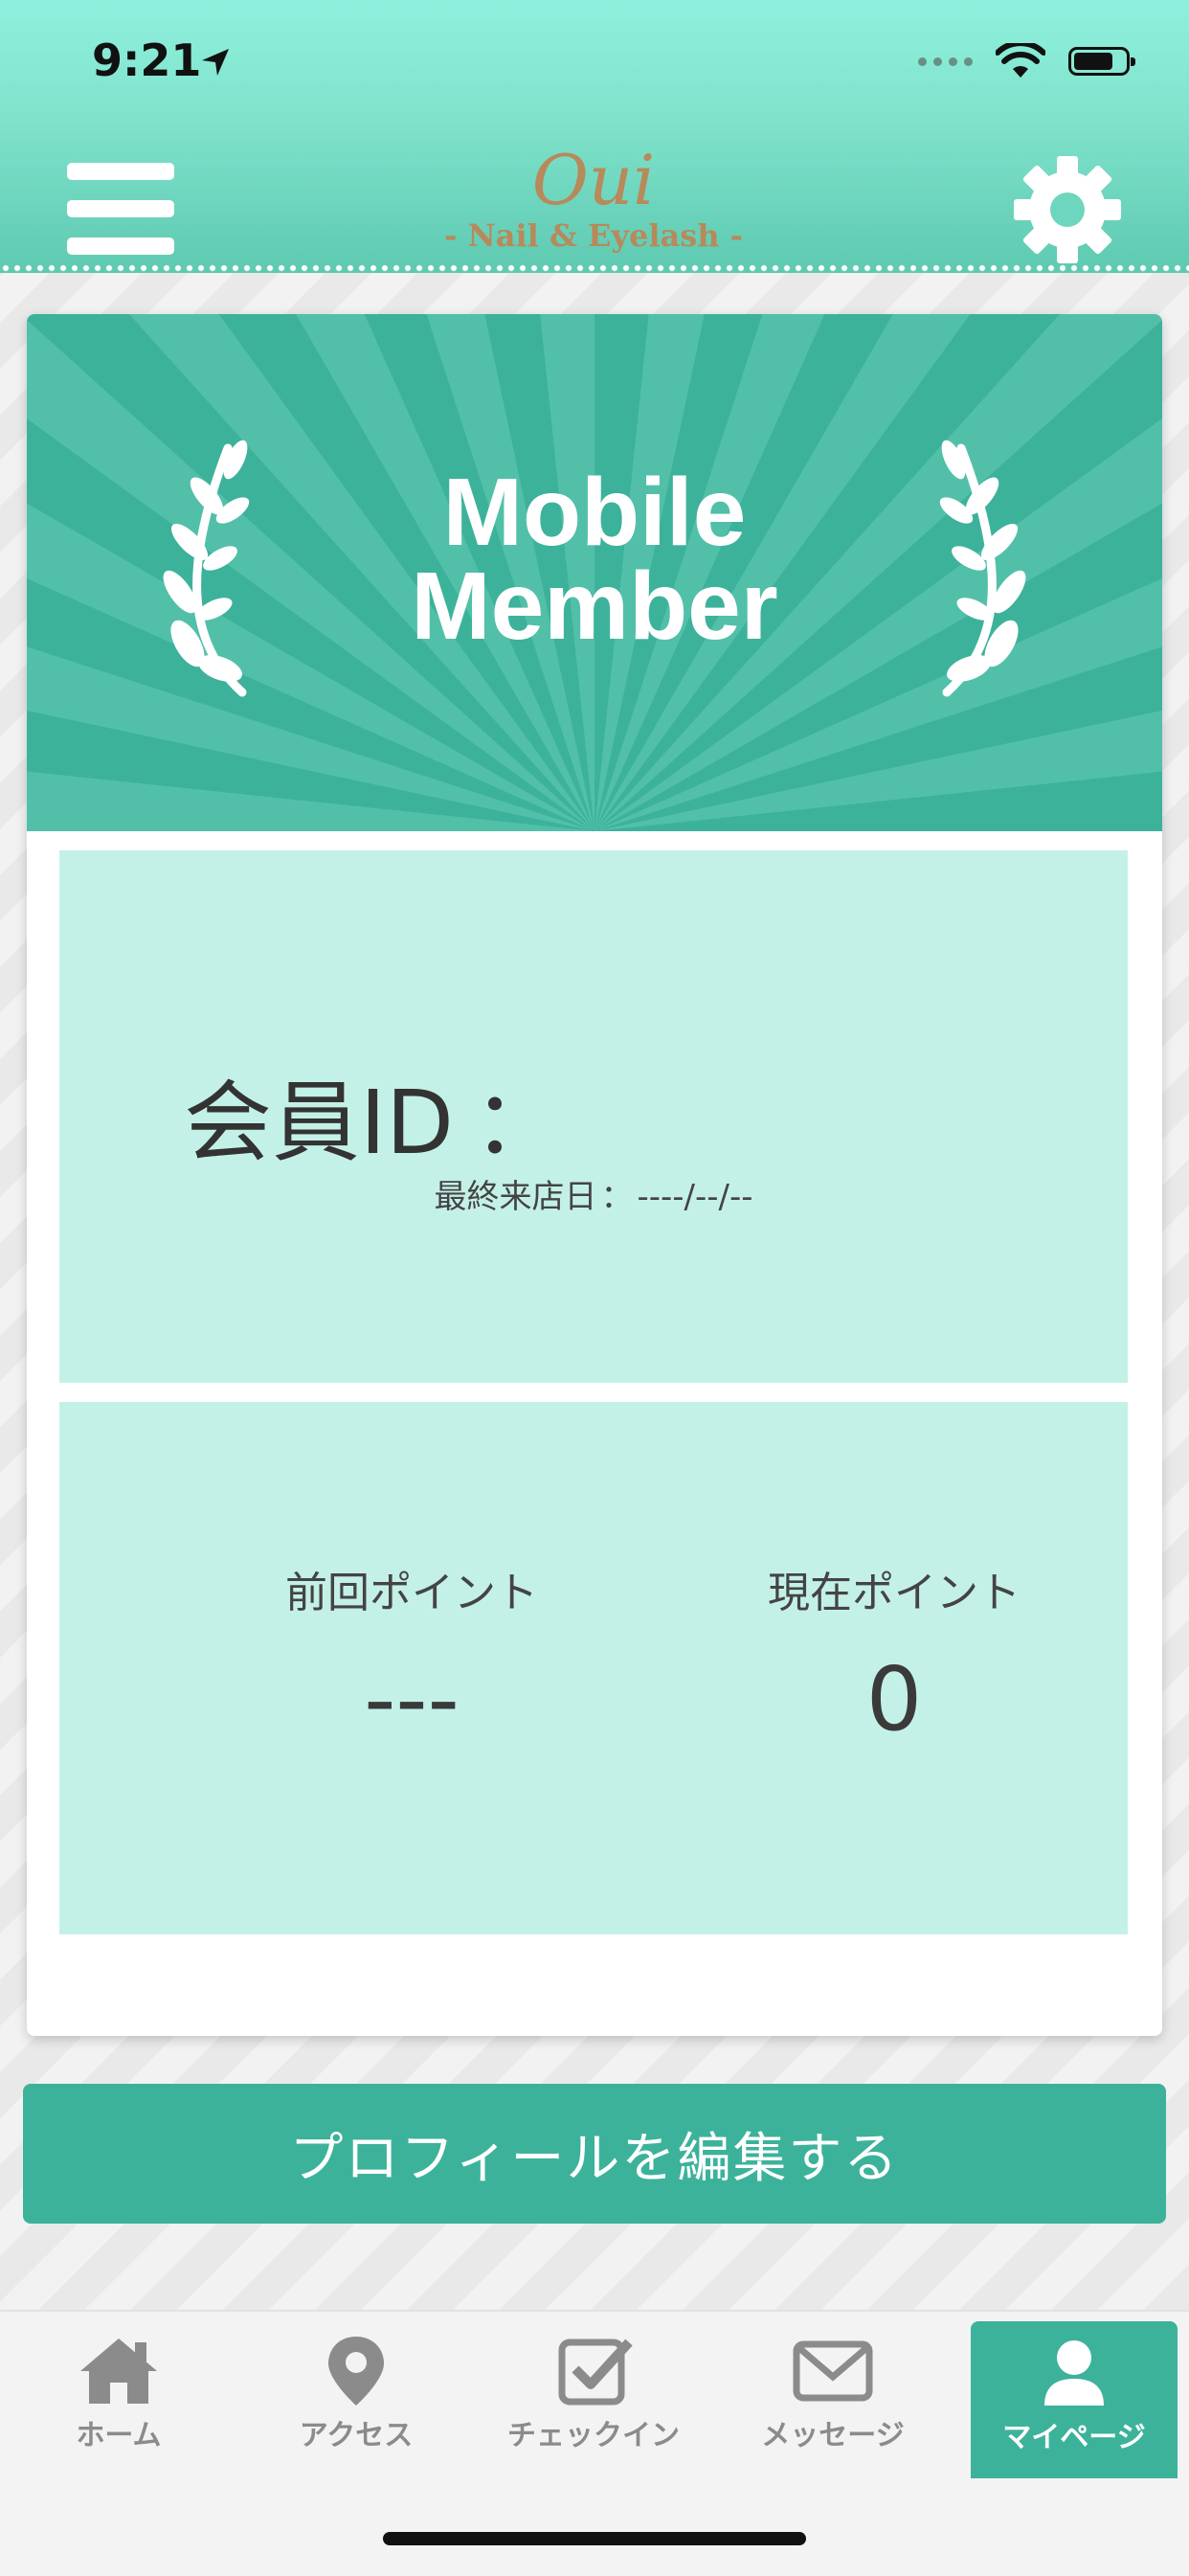 This screenshot has width=1189, height=2576. What do you see at coordinates (516, 1123) in the screenshot?
I see `member-id-colon: ：` at bounding box center [516, 1123].